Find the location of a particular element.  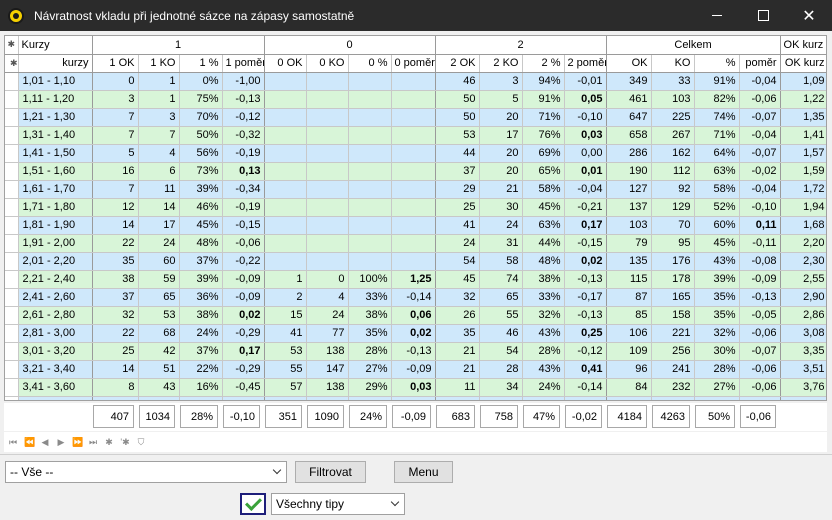

table-cell: -0,13 is located at coordinates (243, 99).